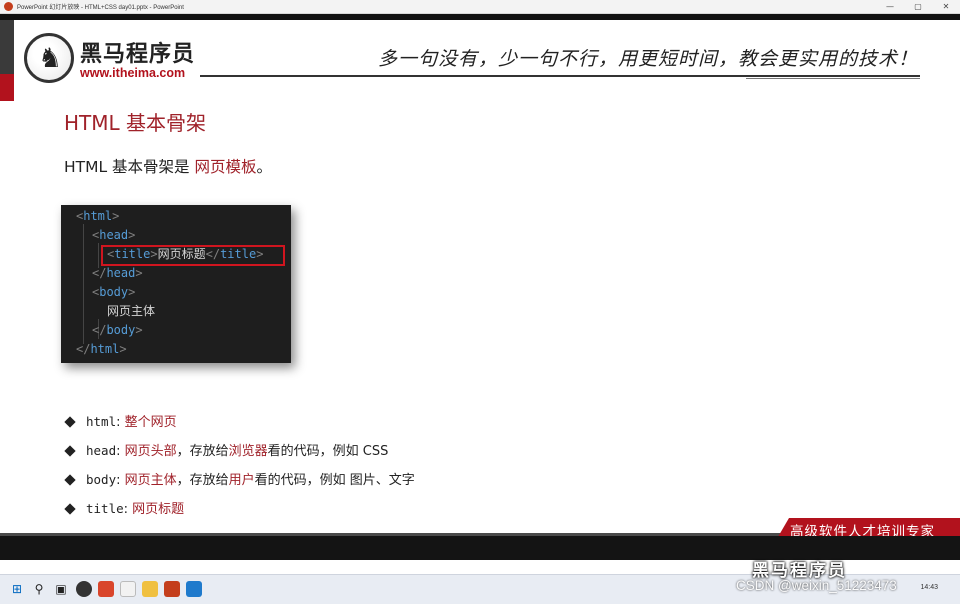  Describe the element at coordinates (114, 235) in the screenshot. I see `code-line-head-open: <head>` at that location.